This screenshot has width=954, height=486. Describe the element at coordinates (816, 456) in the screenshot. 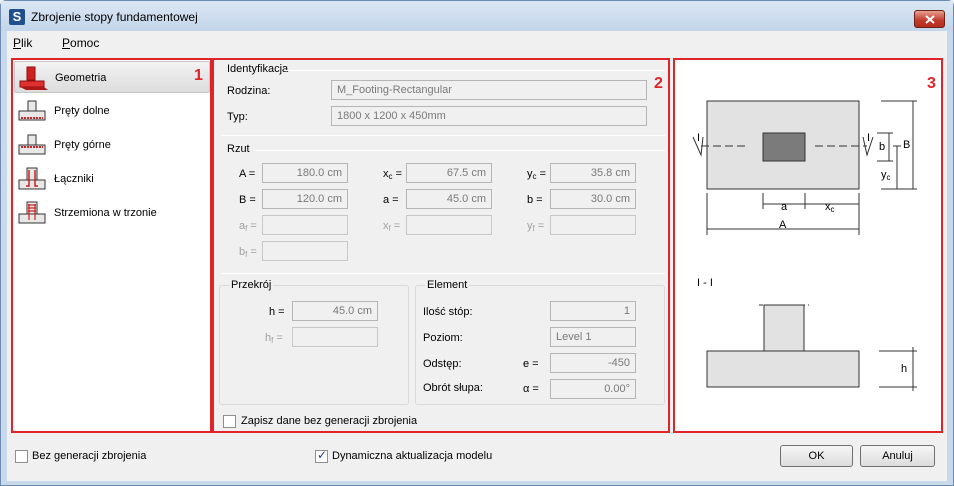

I see `ok-button: OK` at that location.